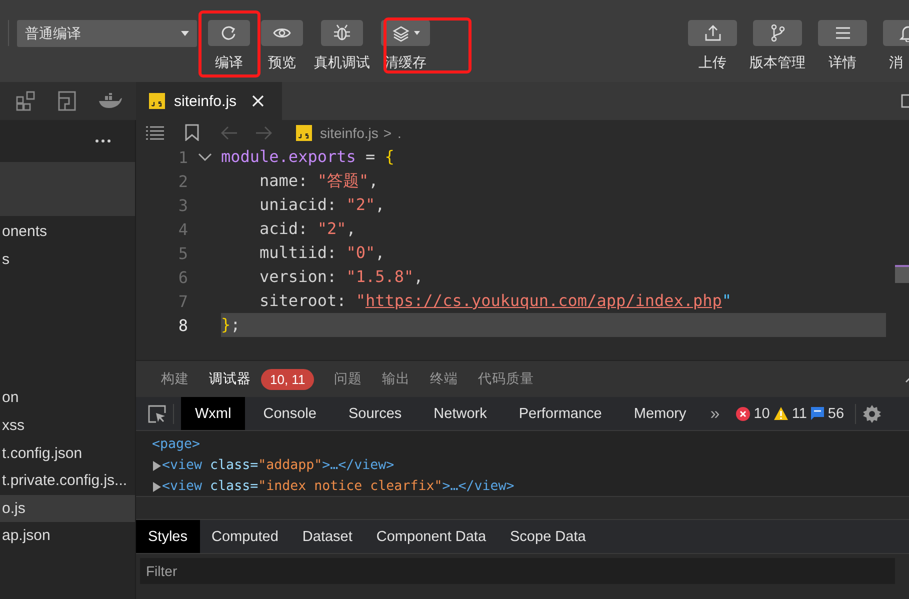  What do you see at coordinates (175, 379) in the screenshot?
I see `panel-tab: 构建` at bounding box center [175, 379].